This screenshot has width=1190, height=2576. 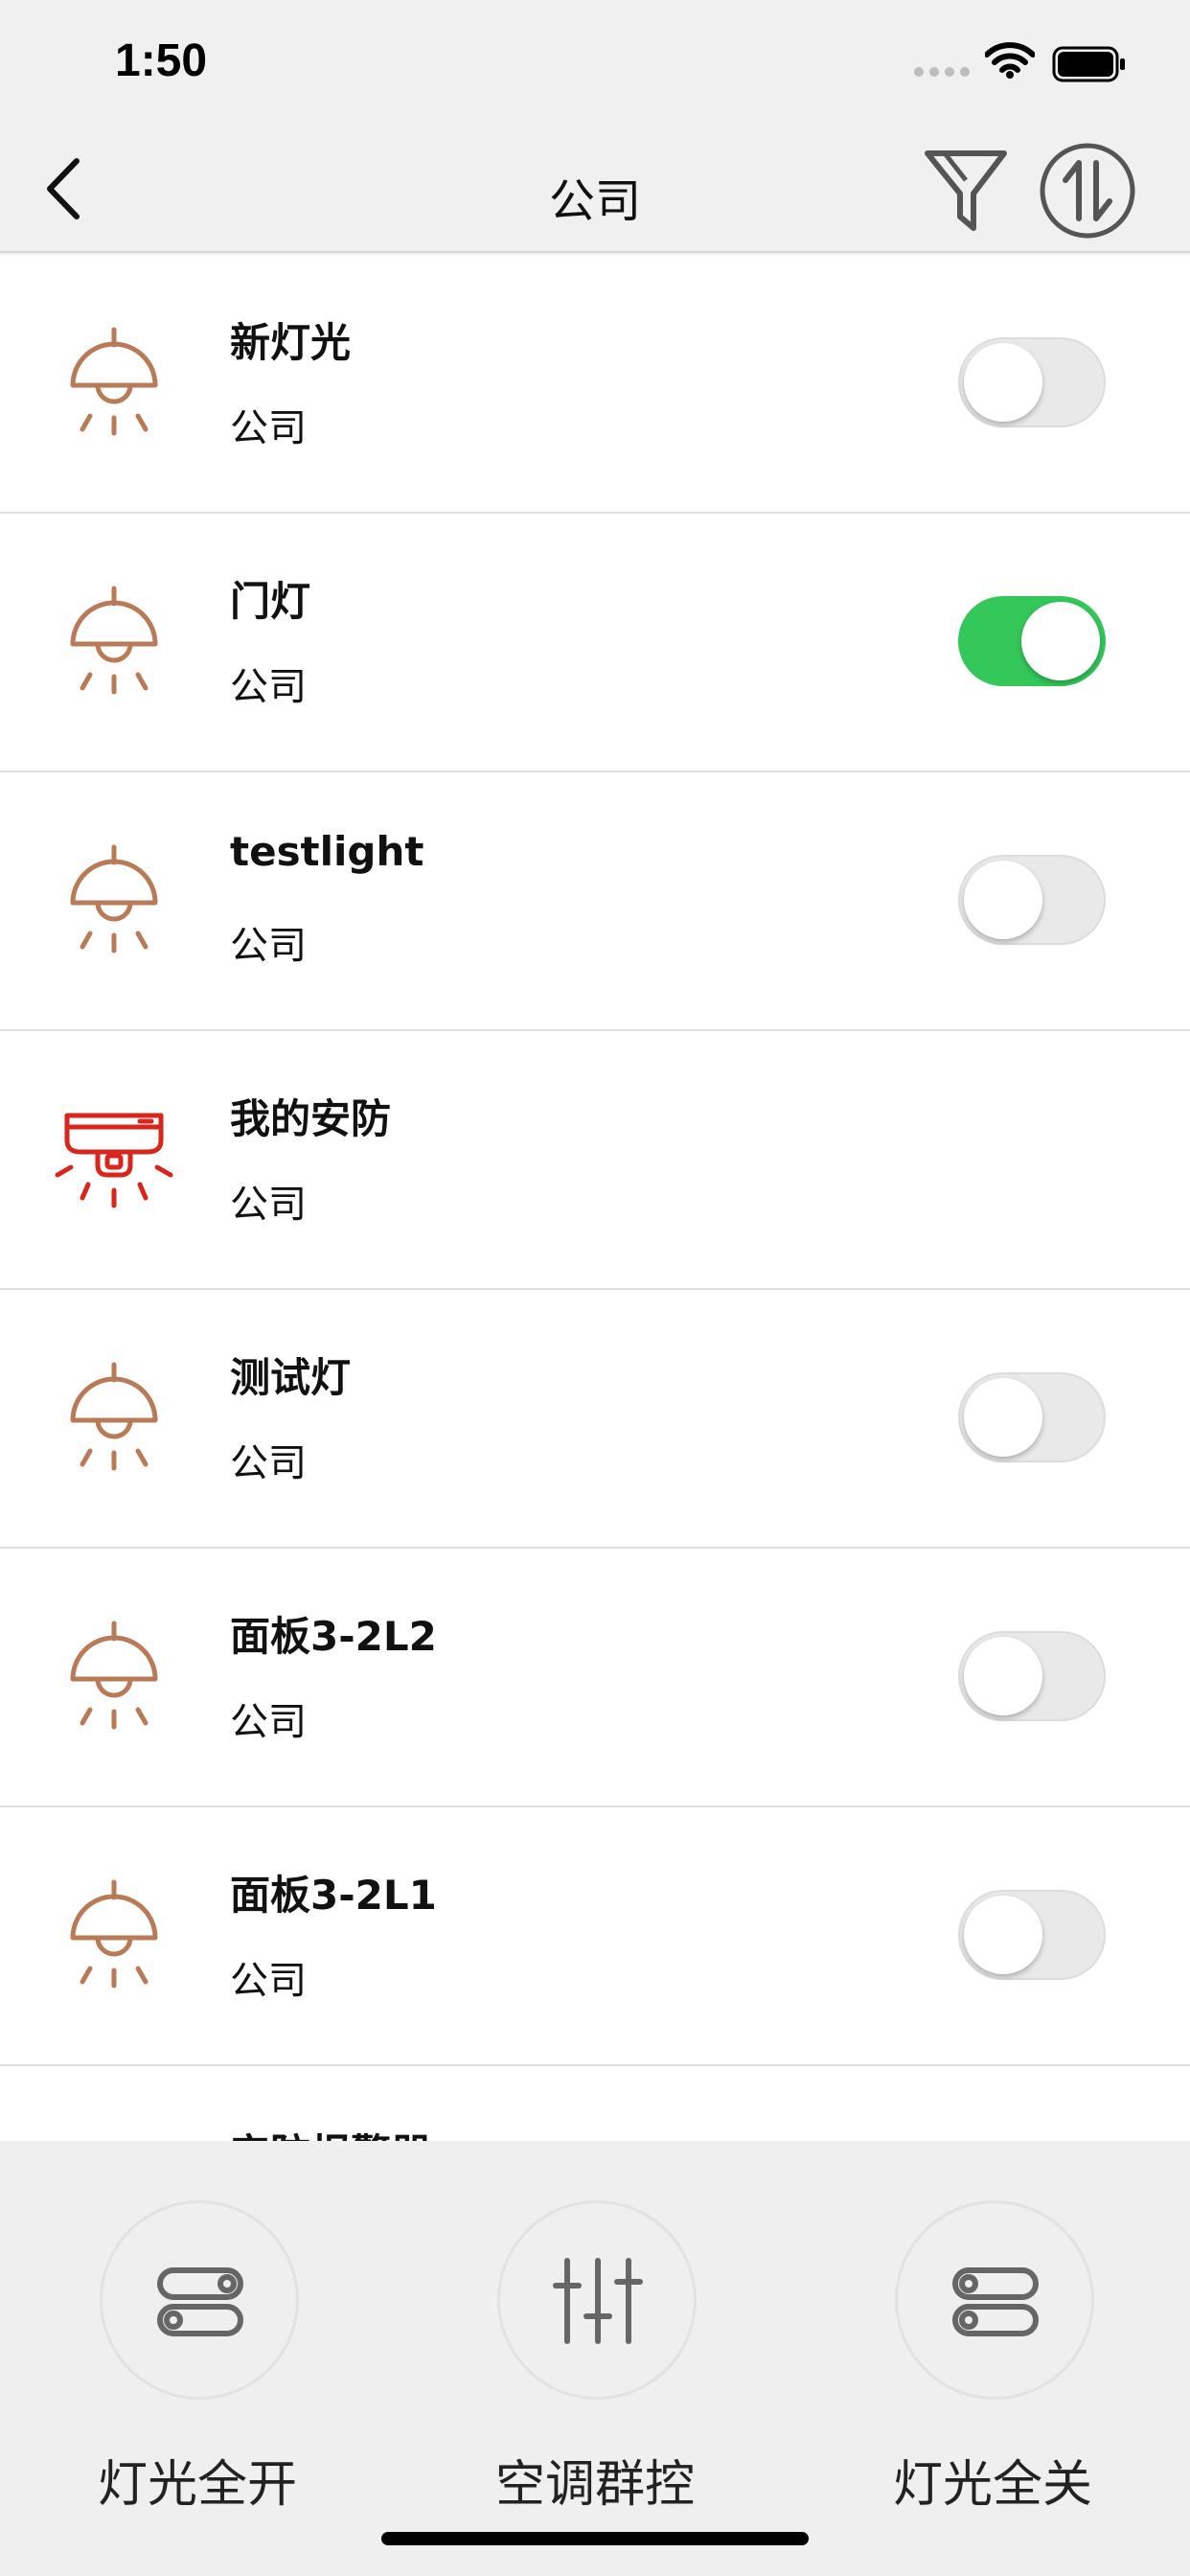 What do you see at coordinates (942, 72) in the screenshot?
I see `cellular-signal-icon` at bounding box center [942, 72].